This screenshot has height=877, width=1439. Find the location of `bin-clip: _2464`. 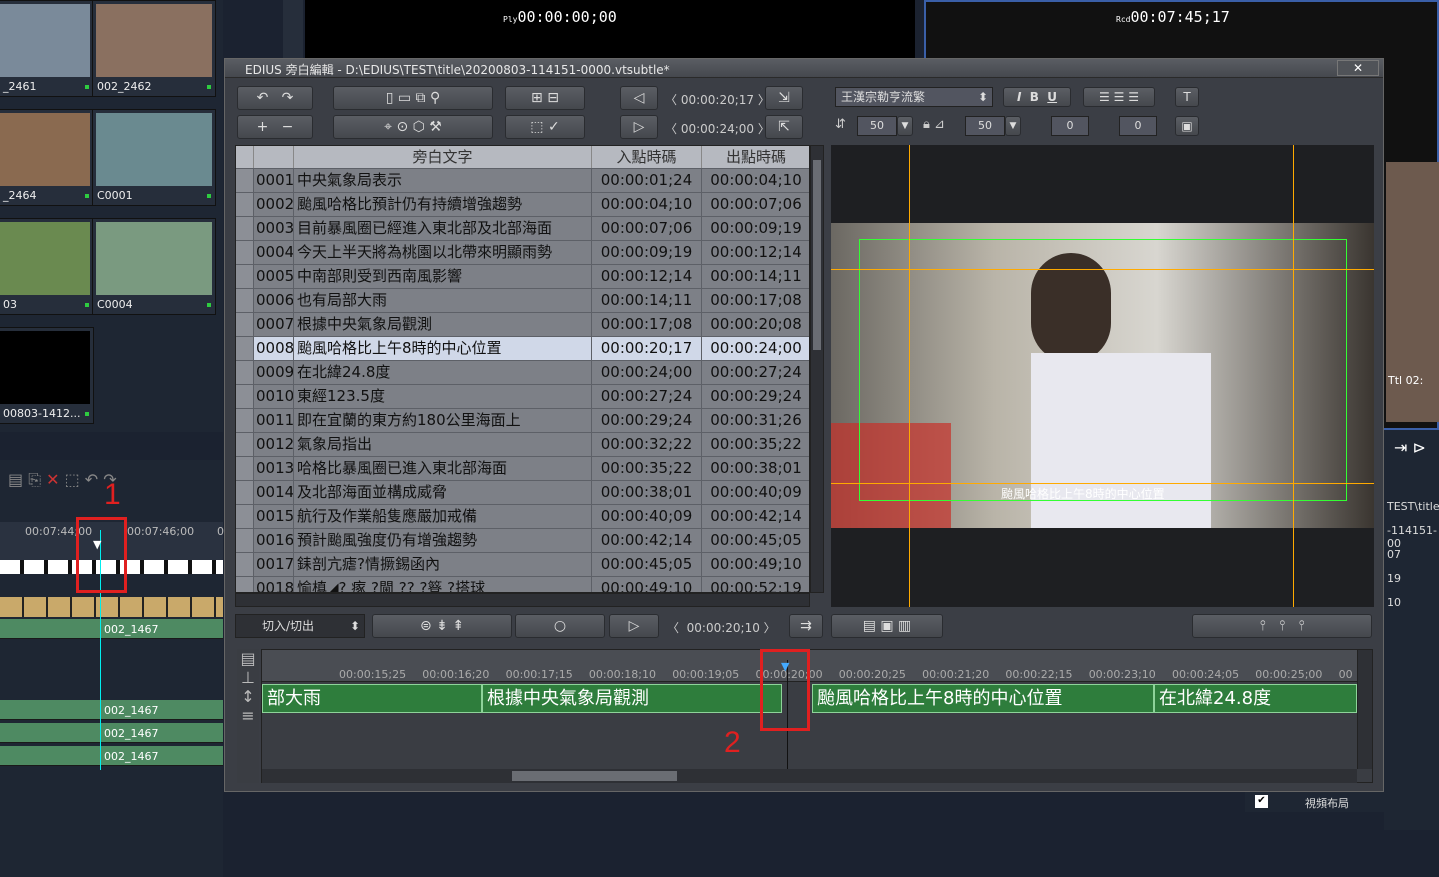

bin-clip: _2464 is located at coordinates (47, 157).